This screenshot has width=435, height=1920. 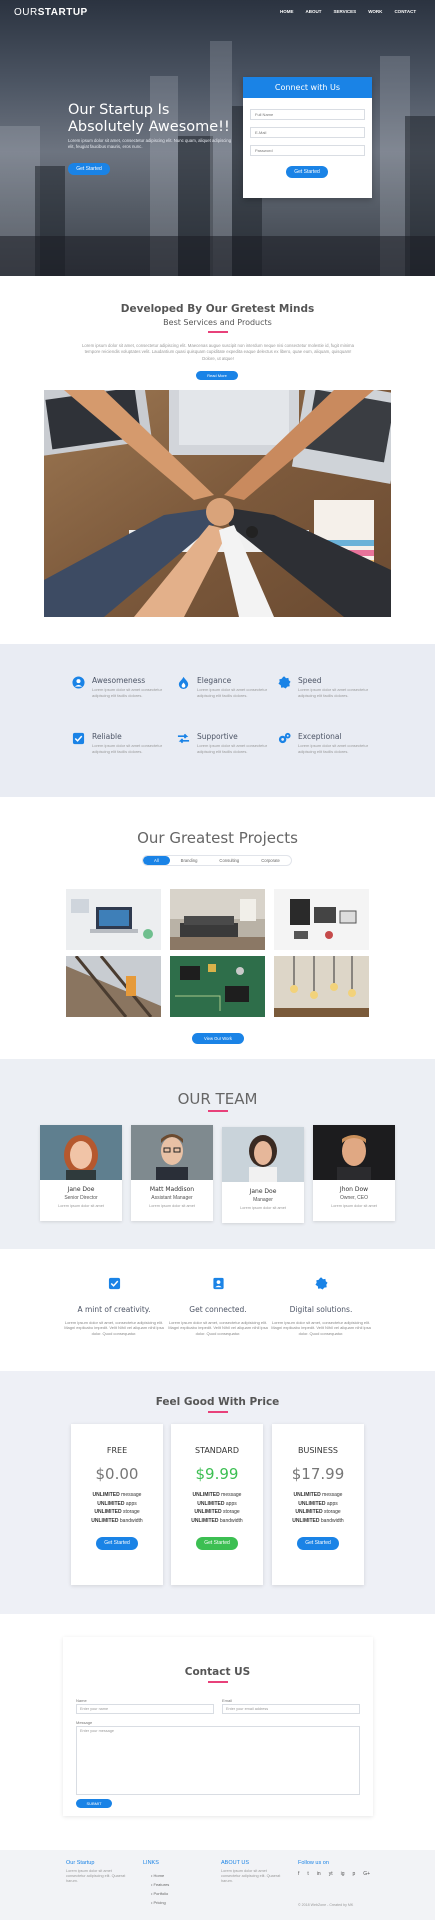 I want to click on read-more-button: Read More, so click(x=217, y=375).